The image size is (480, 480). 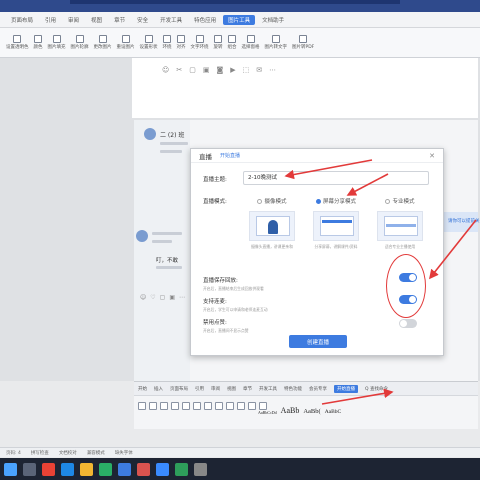 What do you see at coordinates (311, 411) in the screenshot?
I see `style-preset: AaBb(` at bounding box center [311, 411].